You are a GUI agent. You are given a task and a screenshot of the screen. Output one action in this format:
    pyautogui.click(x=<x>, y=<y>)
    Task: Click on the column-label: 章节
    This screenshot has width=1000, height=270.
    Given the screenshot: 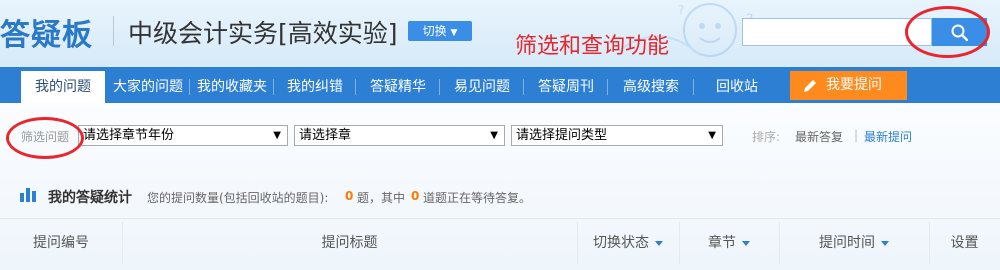 What is the action you would take?
    pyautogui.click(x=722, y=243)
    